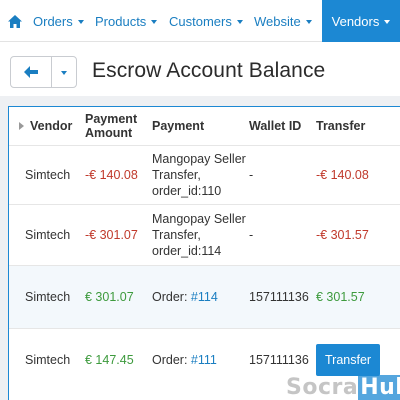 The height and width of the screenshot is (400, 400). I want to click on column-transfer: Transfer, so click(341, 125).